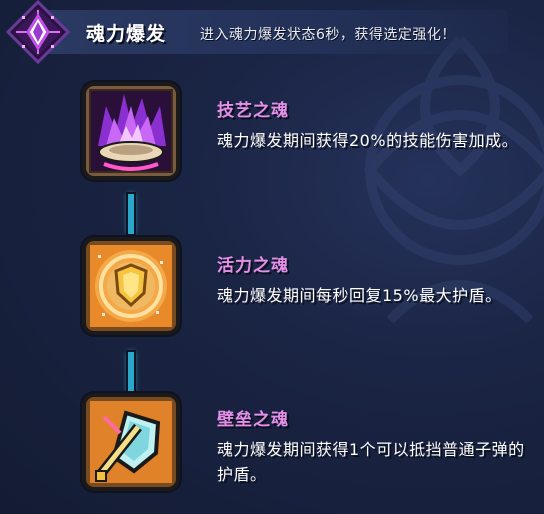 This screenshot has height=514, width=544. Describe the element at coordinates (131, 442) in the screenshot. I see `barrier-shield-sword-icon` at that location.